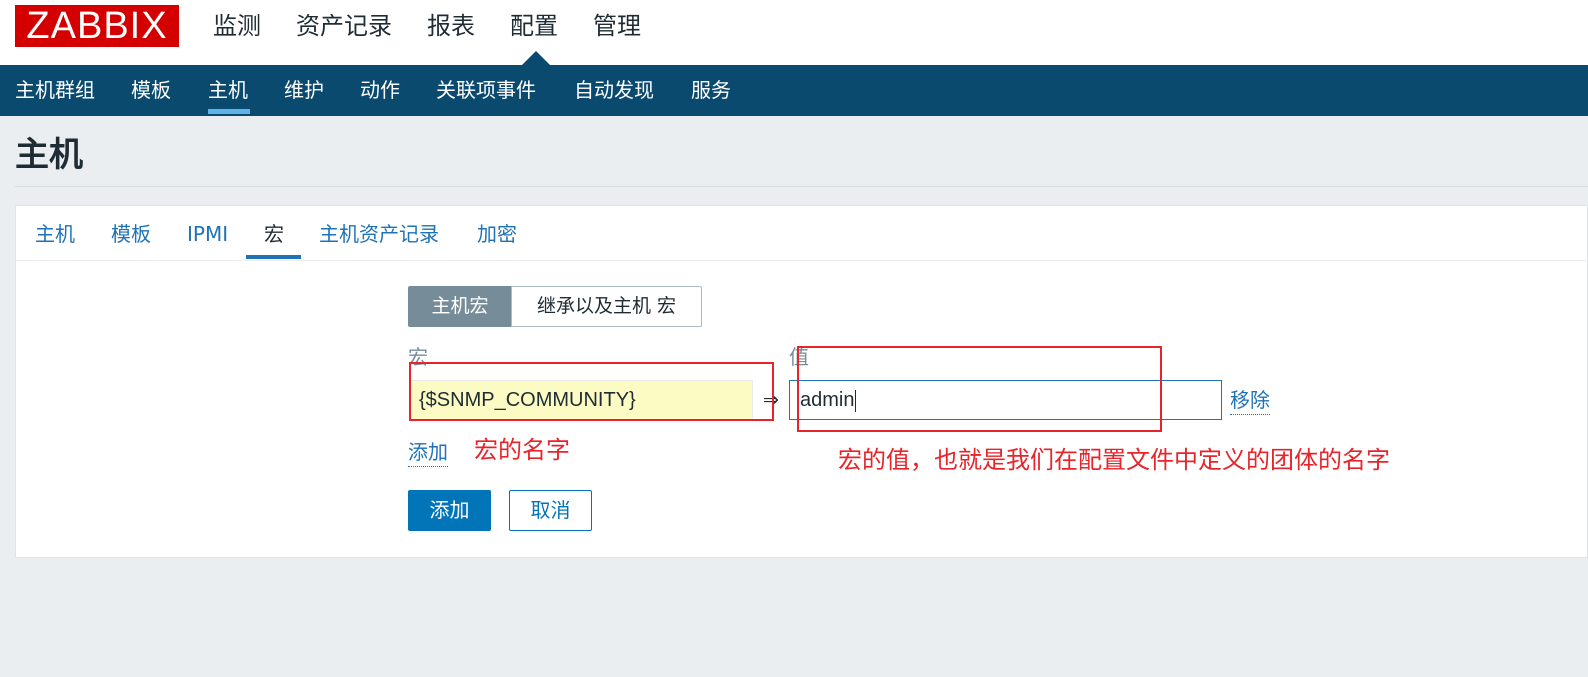 The height and width of the screenshot is (677, 1588). I want to click on subnav-maintenance: 维护, so click(304, 90).